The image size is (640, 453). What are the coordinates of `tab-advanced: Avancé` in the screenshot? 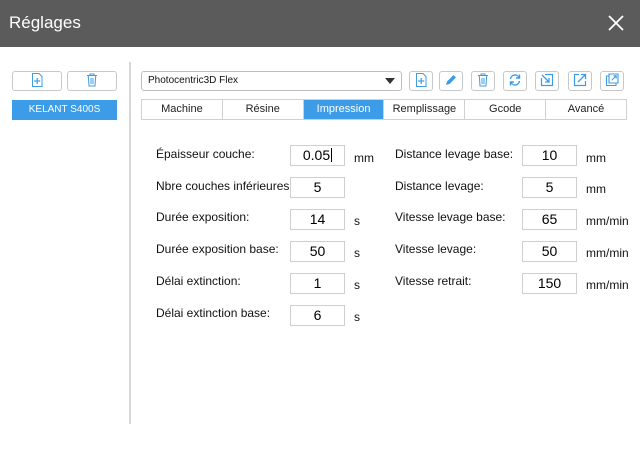 It's located at (586, 109).